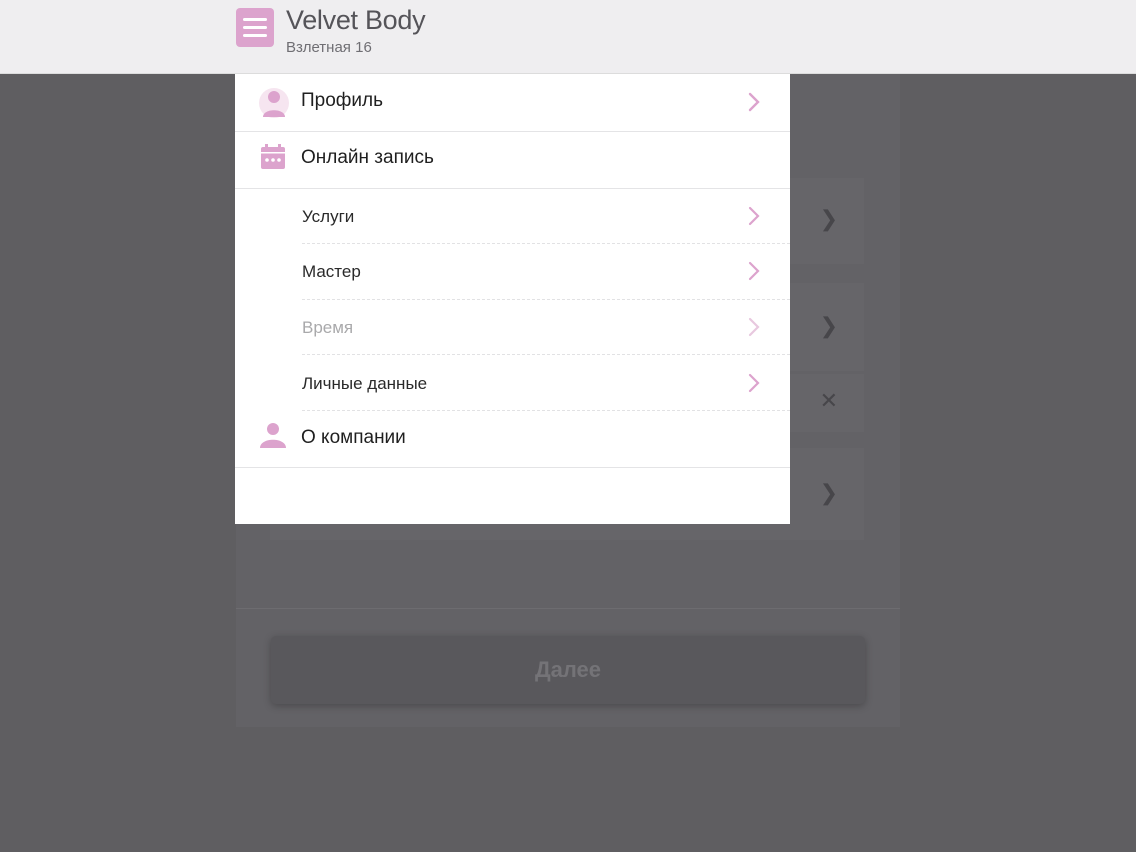 Image resolution: width=1136 pixels, height=852 pixels. Describe the element at coordinates (512, 382) in the screenshot. I see `menu-subitem-personal-data: Личные данные` at that location.